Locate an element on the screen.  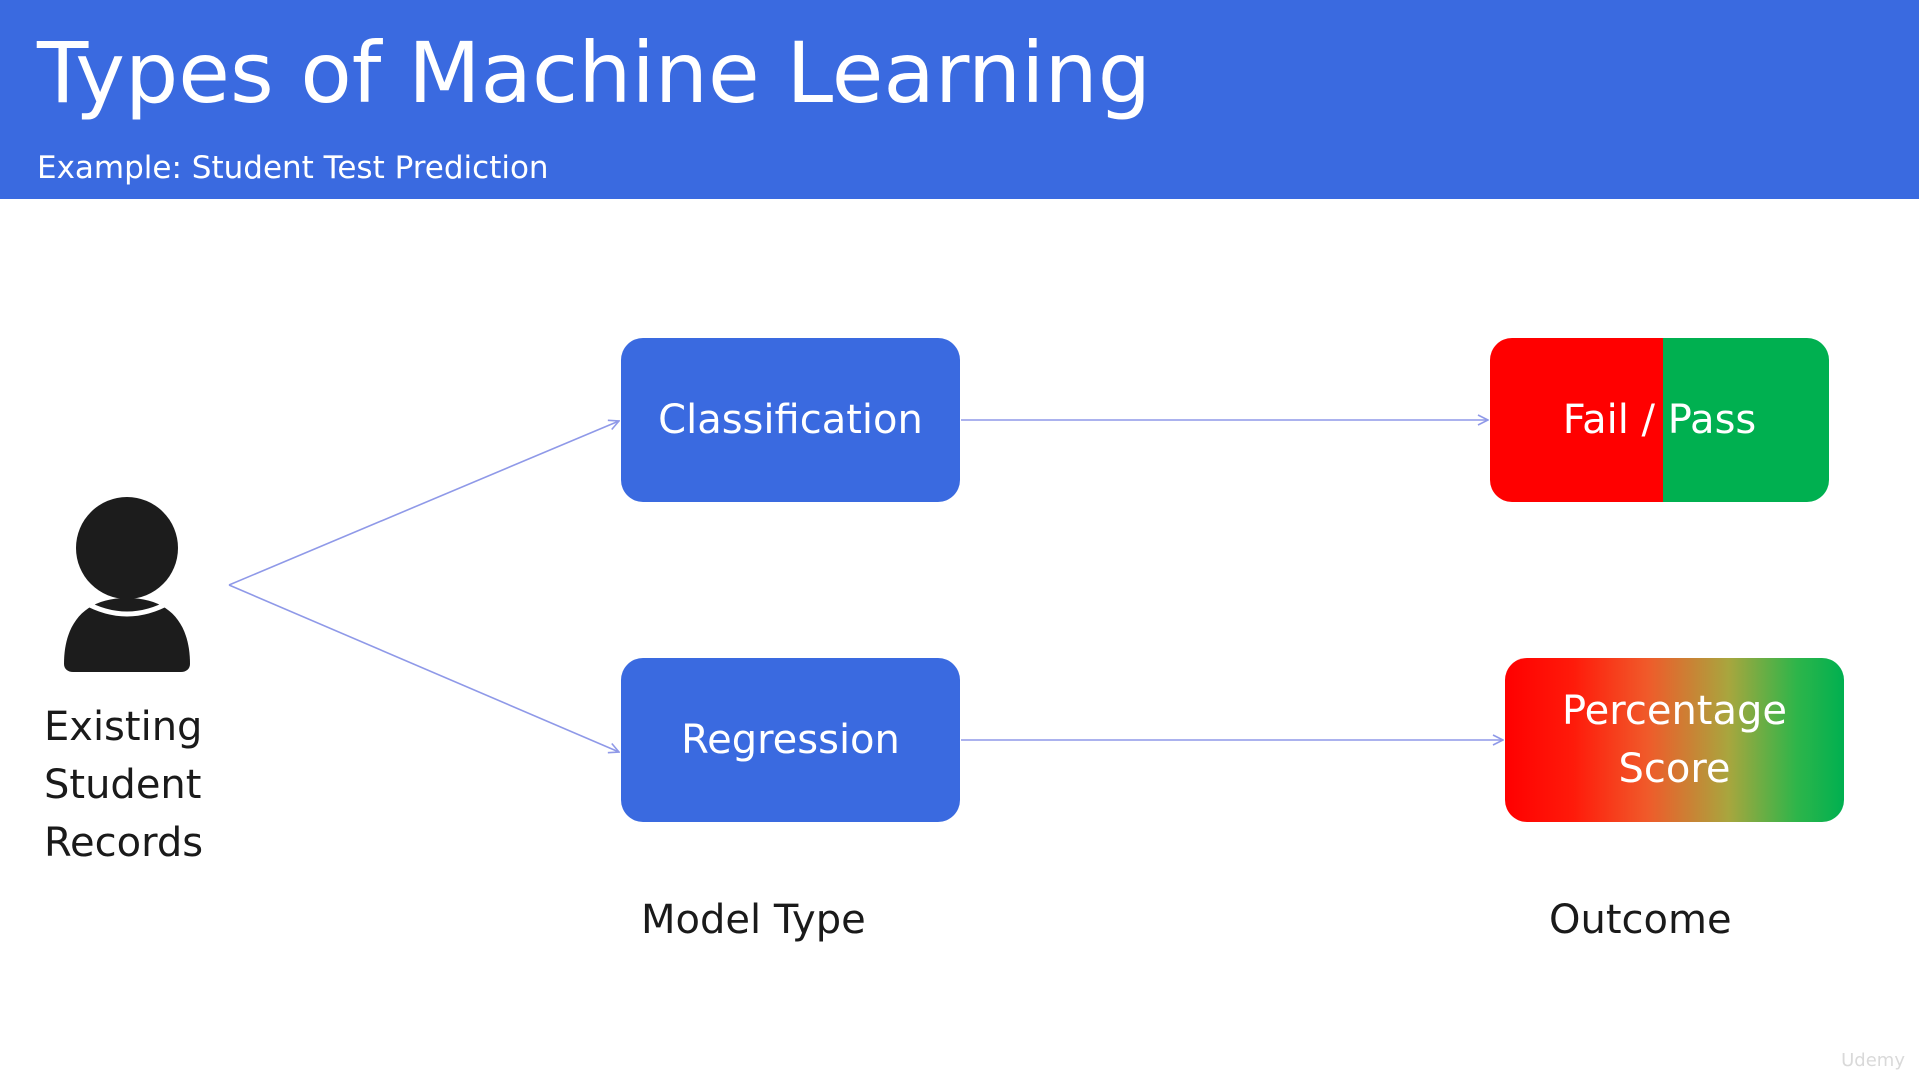
model-type-column-label: Model Type is located at coordinates (753, 920).